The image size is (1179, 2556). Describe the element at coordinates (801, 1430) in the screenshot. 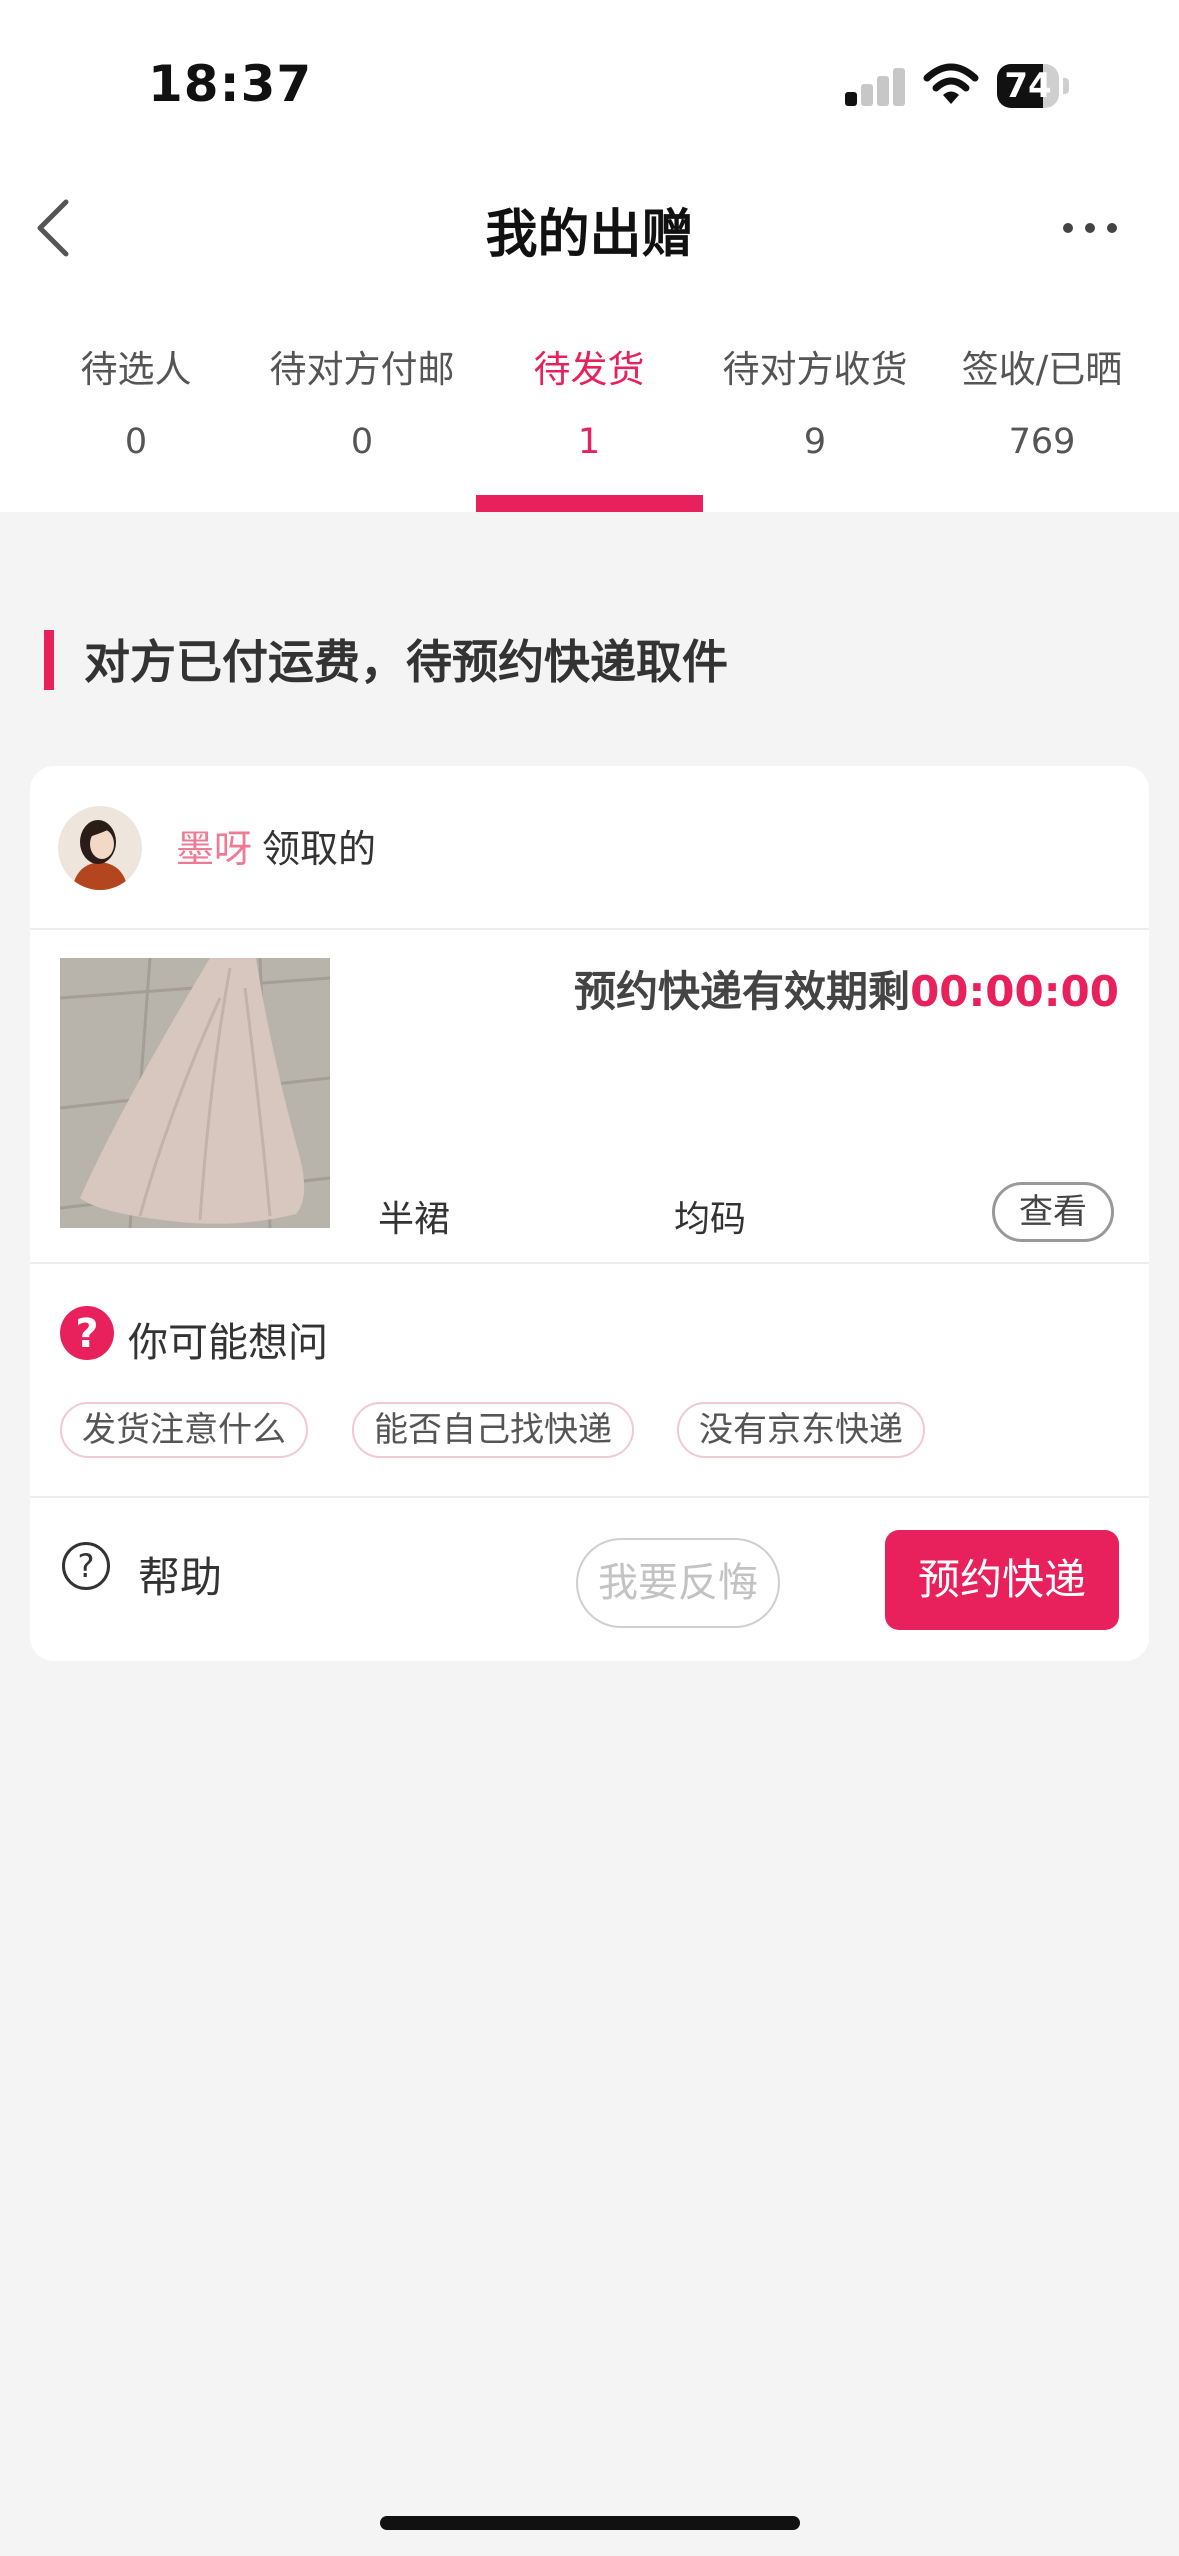

I see `faq-chip: 没有京东快递` at that location.